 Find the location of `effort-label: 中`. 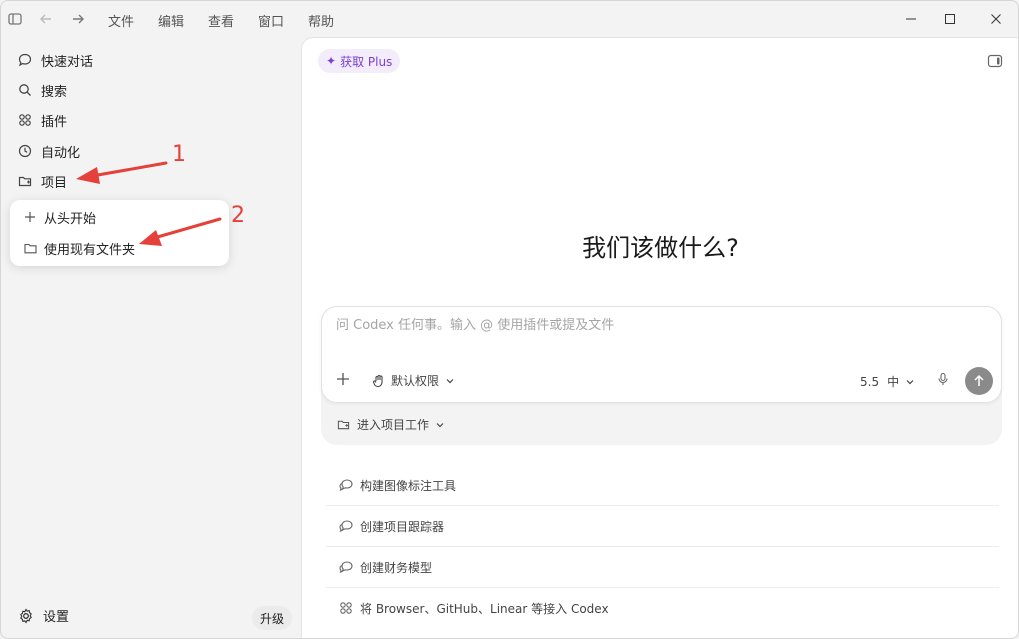

effort-label: 中 is located at coordinates (893, 382).